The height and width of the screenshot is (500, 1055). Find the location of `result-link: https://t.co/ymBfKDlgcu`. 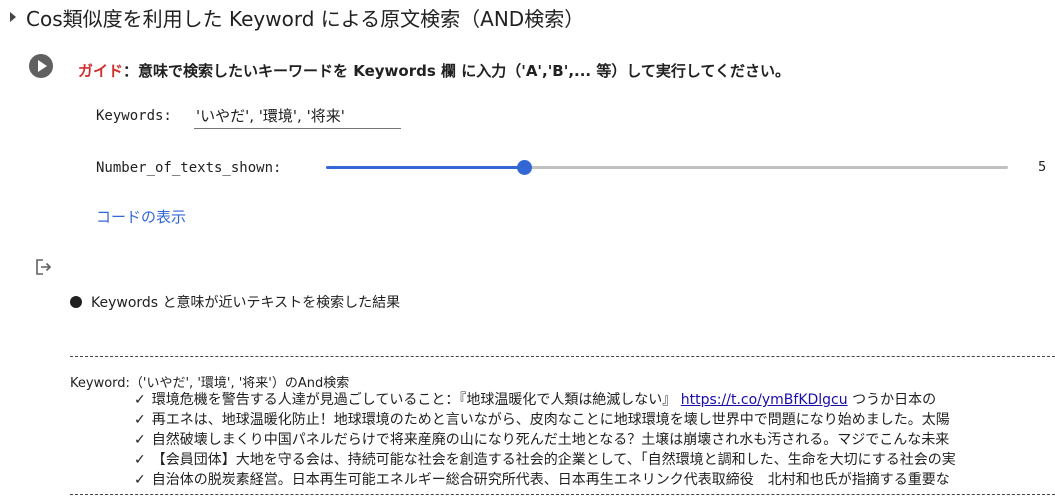

result-link: https://t.co/ymBfKDlgcu is located at coordinates (764, 400).